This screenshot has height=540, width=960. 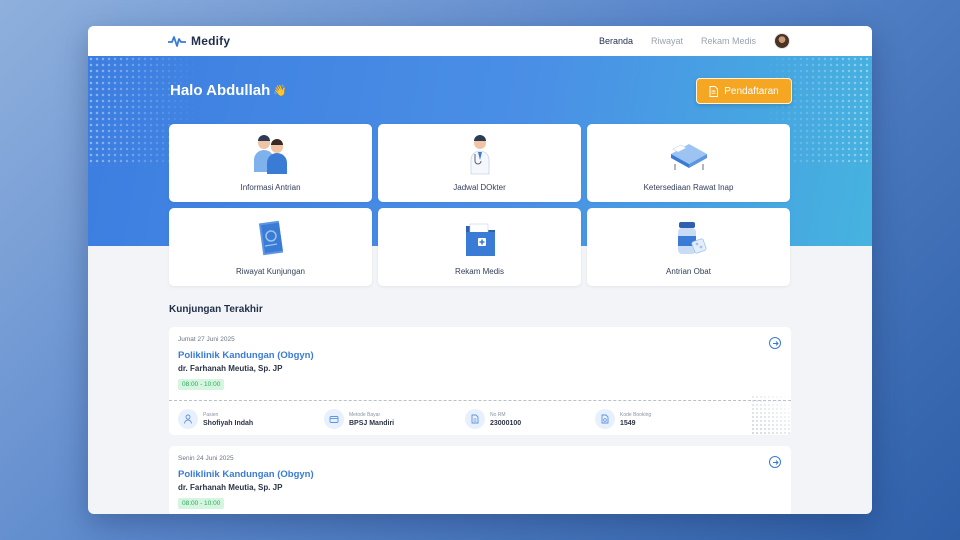 What do you see at coordinates (280, 91) in the screenshot?
I see `waving-hand-icon: 👋` at bounding box center [280, 91].